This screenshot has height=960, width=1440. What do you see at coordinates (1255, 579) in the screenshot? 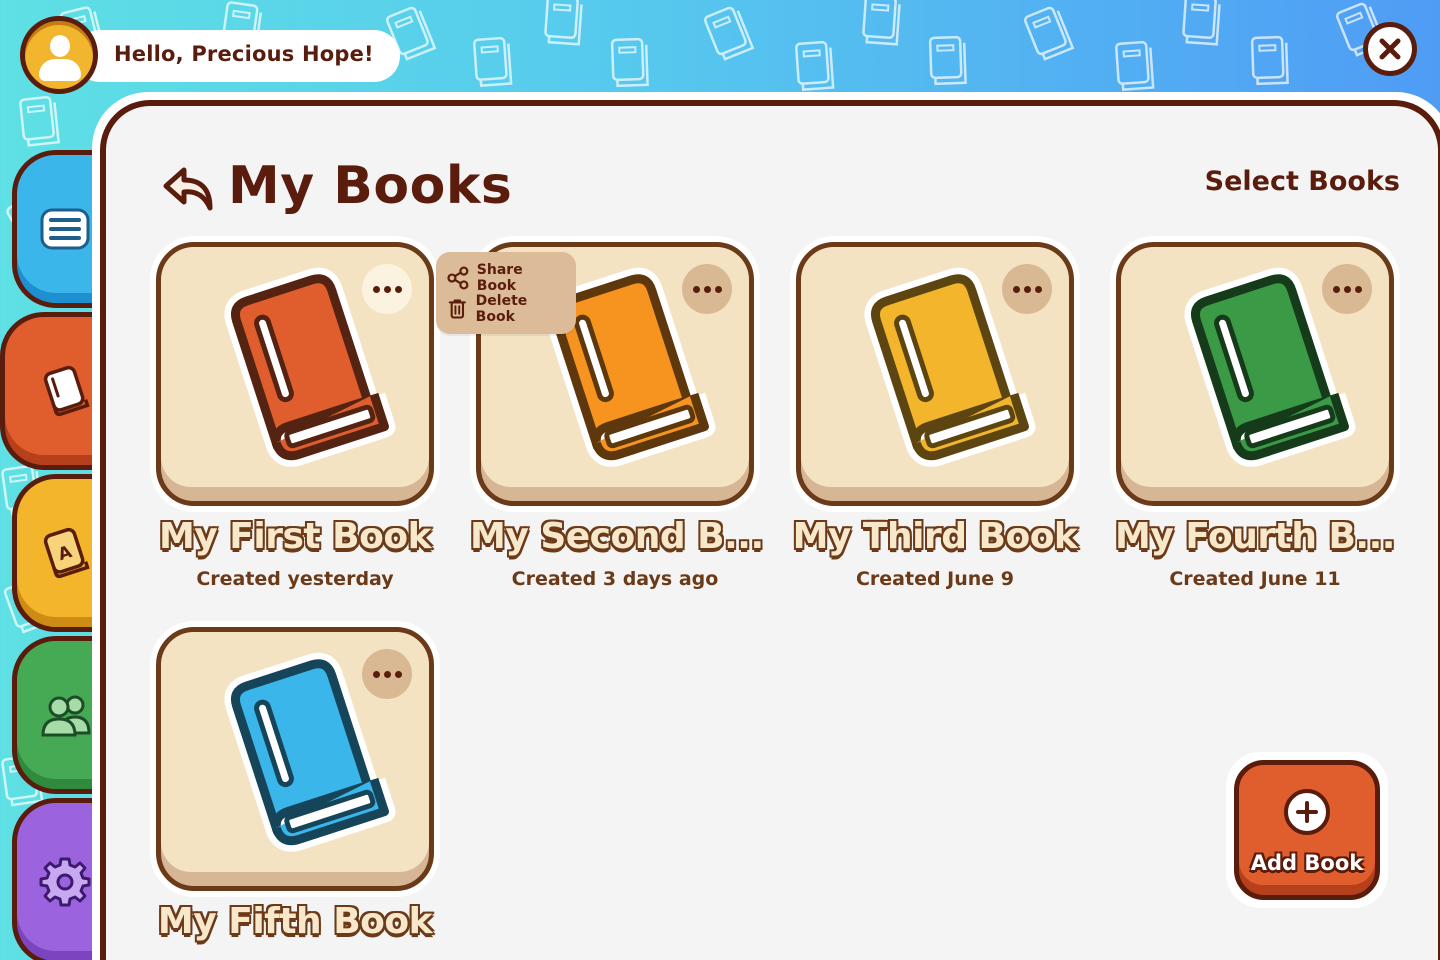
I see `book-created-date: Created June 11` at bounding box center [1255, 579].